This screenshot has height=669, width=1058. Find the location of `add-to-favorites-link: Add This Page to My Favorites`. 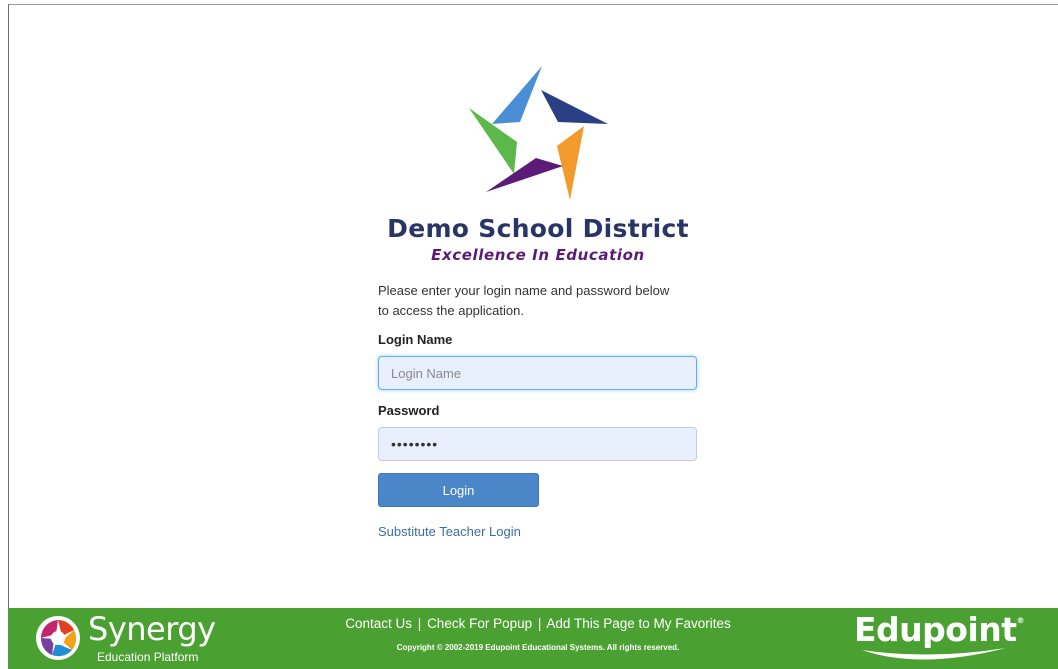

add-to-favorites-link: Add This Page to My Favorites is located at coordinates (638, 623).